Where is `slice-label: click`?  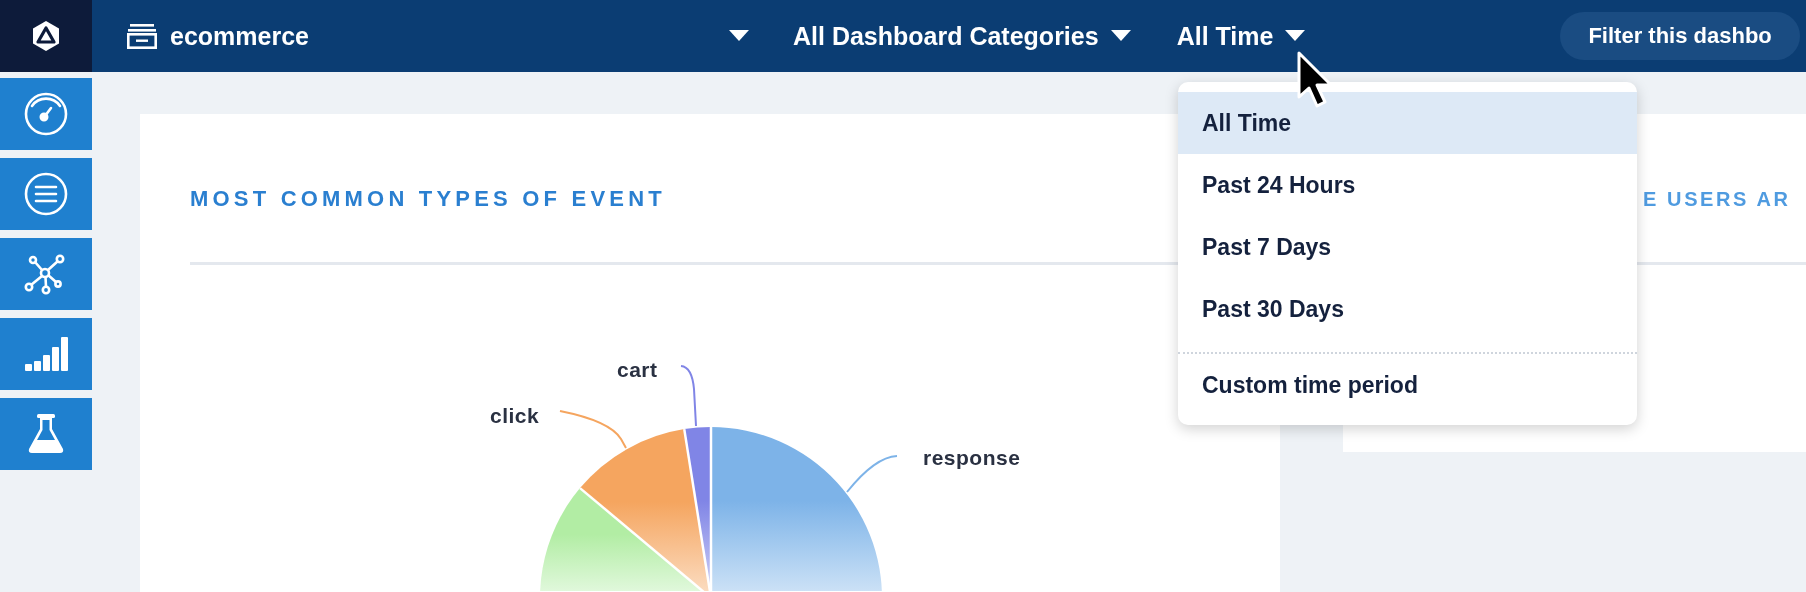 slice-label: click is located at coordinates (515, 415).